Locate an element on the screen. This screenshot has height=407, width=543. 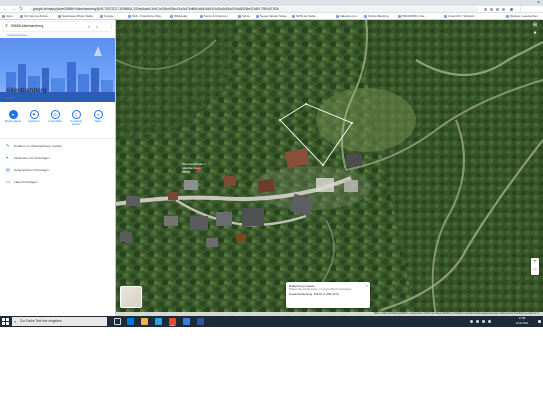
edge-icon is located at coordinates (130, 321).